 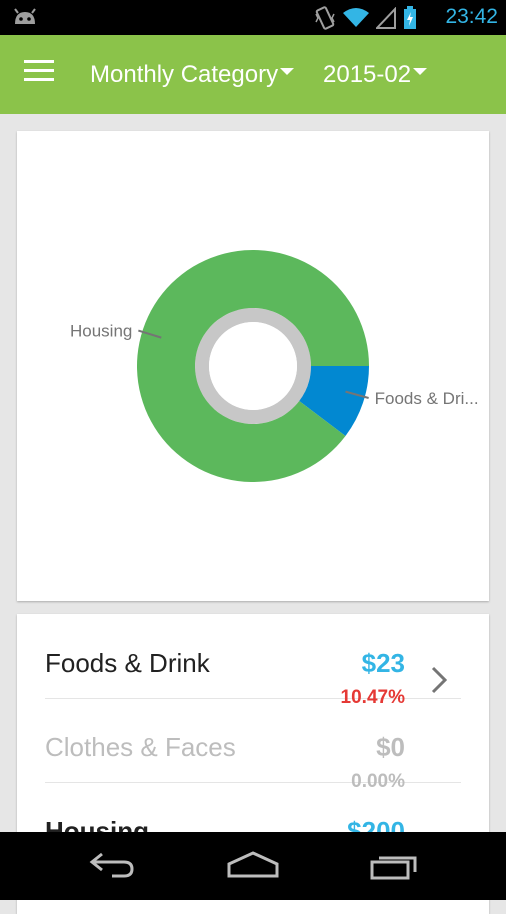 I want to click on item-amount: $23, so click(x=383, y=663).